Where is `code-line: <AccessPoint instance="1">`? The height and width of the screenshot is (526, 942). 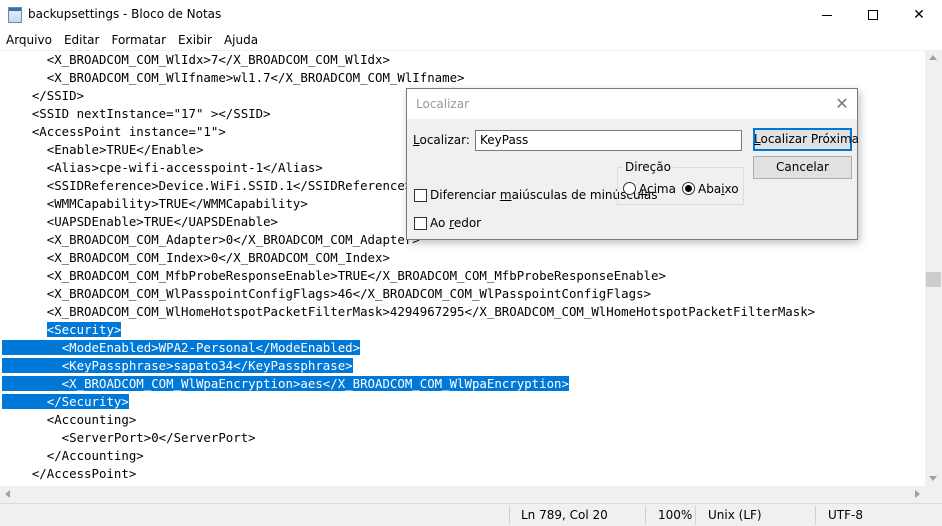 code-line: <AccessPoint instance="1"> is located at coordinates (114, 131).